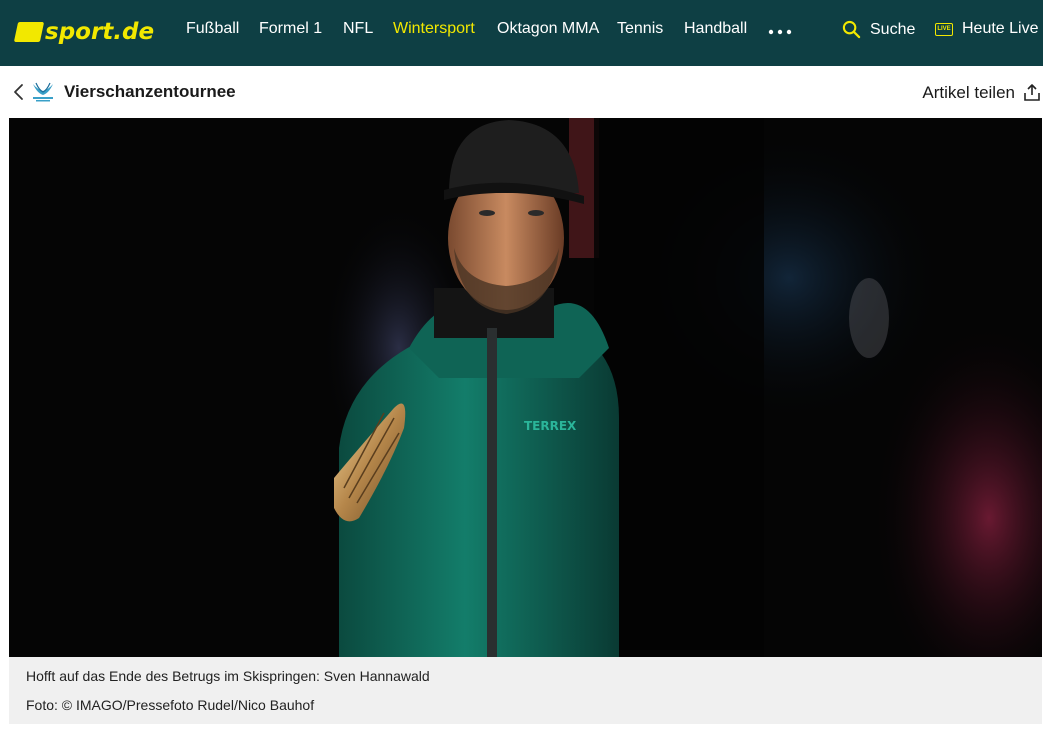 This screenshot has width=1043, height=733. What do you see at coordinates (521, 92) in the screenshot?
I see `section-header: Vierschanzentournee Artikel teilen` at bounding box center [521, 92].